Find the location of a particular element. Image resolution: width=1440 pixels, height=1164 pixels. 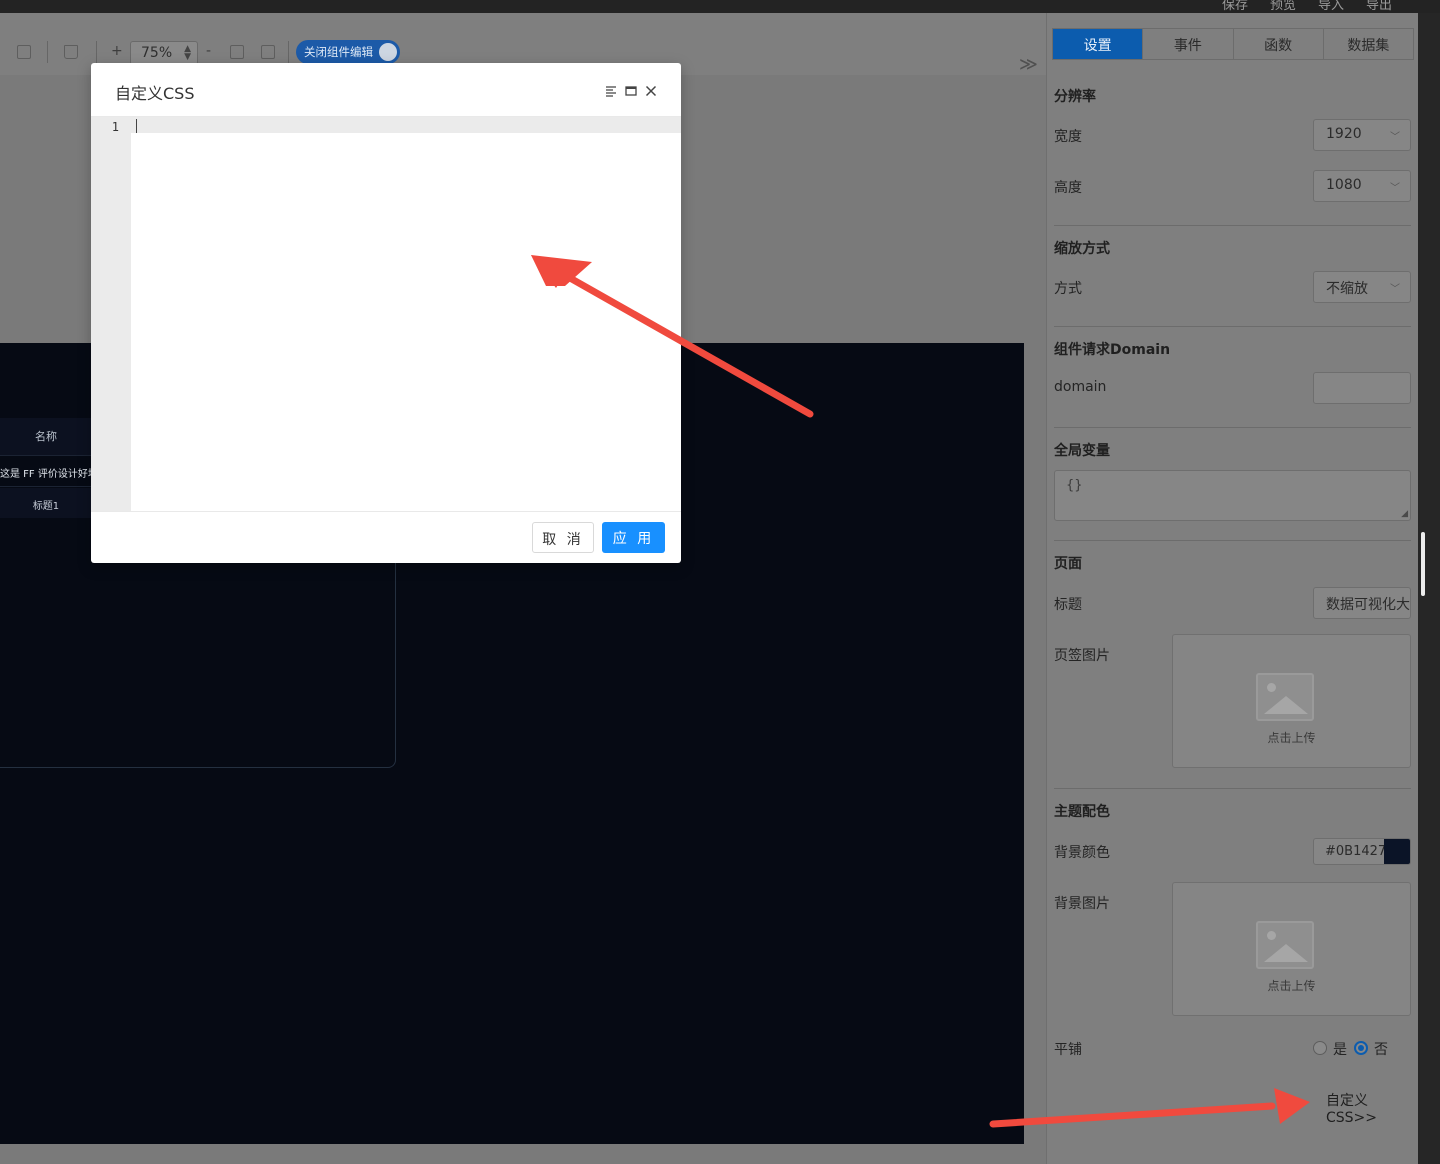

delete-icon is located at coordinates (71, 52).